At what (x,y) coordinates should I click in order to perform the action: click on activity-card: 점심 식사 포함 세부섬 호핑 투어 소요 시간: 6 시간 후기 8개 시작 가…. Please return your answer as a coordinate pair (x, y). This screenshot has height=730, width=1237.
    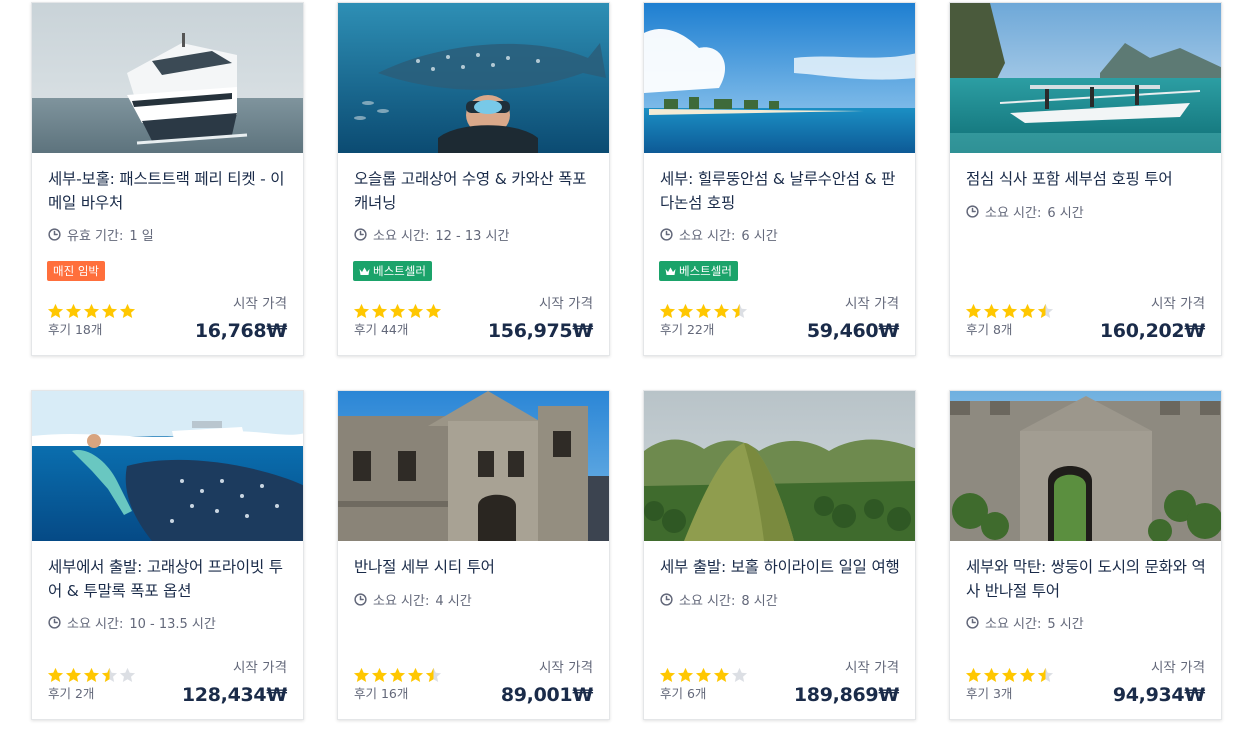
    Looking at the image, I should click on (1085, 179).